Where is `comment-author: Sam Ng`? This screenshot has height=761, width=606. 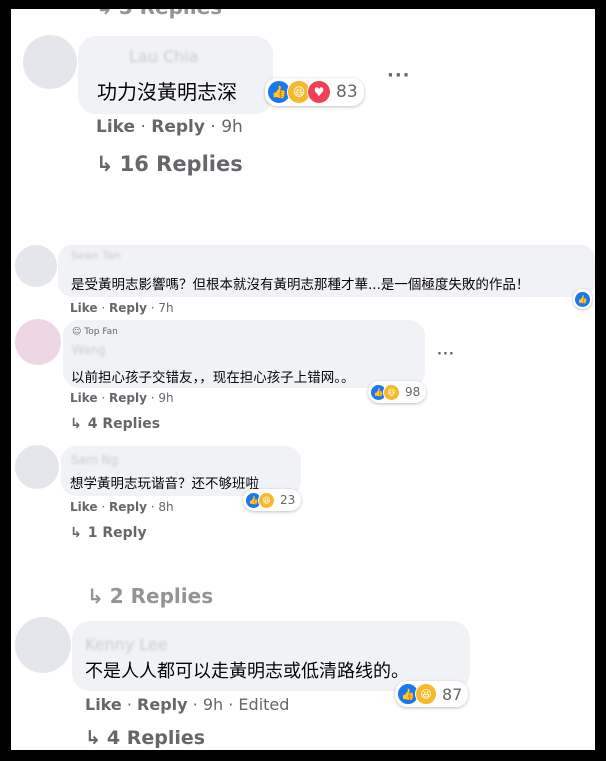
comment-author: Sam Ng is located at coordinates (94, 460).